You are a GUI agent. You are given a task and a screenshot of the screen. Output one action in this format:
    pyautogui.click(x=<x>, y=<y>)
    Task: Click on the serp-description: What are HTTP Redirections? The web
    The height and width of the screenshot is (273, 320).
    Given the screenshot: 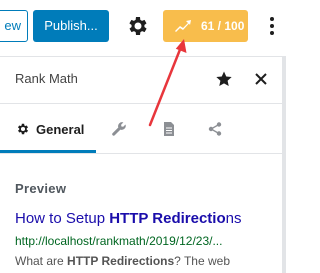 What is the action you would take?
    pyautogui.click(x=150, y=261)
    